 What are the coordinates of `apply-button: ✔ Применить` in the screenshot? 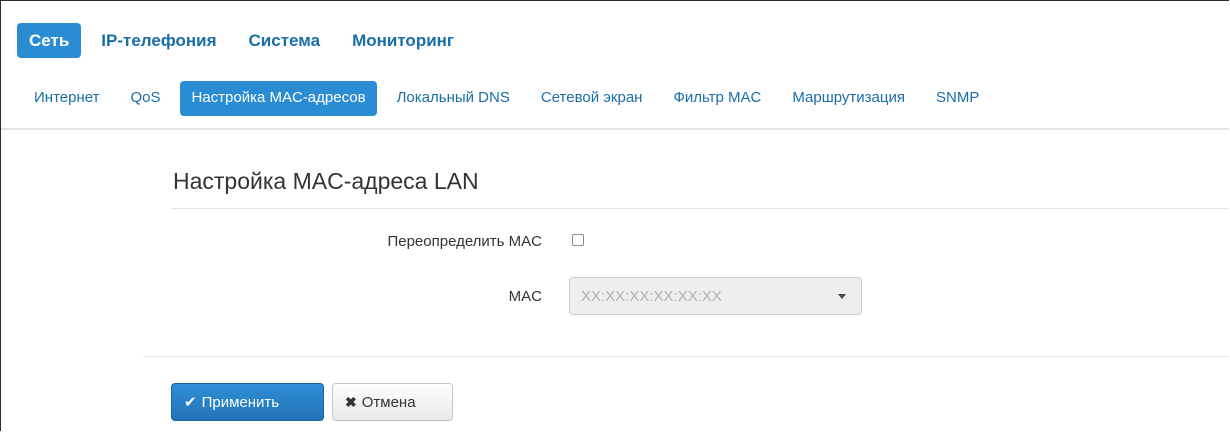 It's located at (247, 402).